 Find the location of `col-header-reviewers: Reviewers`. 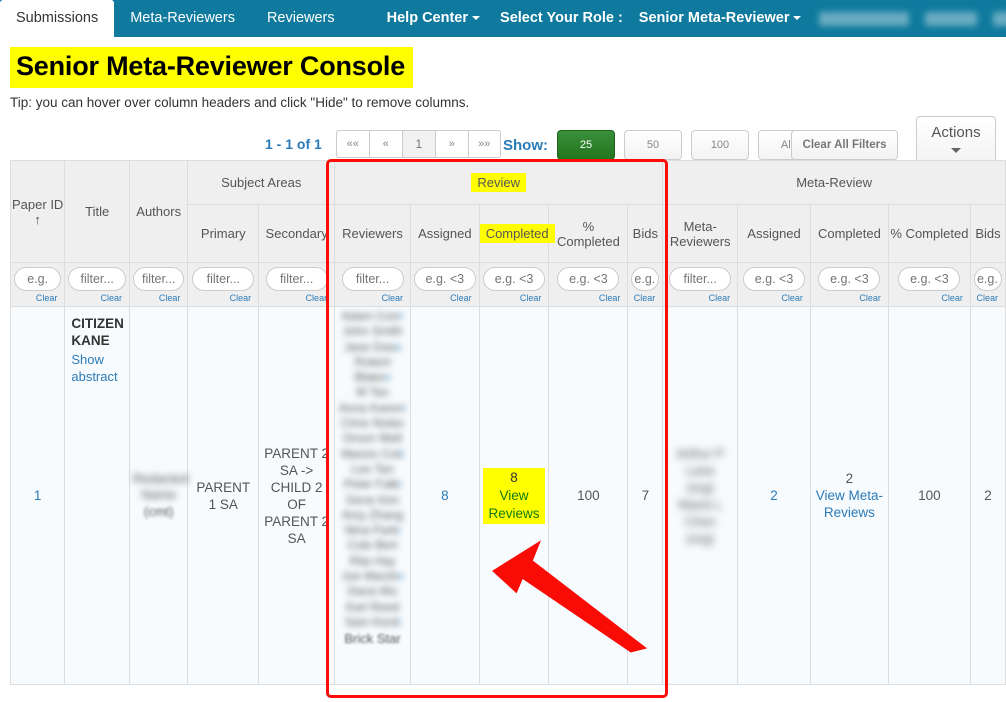

col-header-reviewers: Reviewers is located at coordinates (372, 233).